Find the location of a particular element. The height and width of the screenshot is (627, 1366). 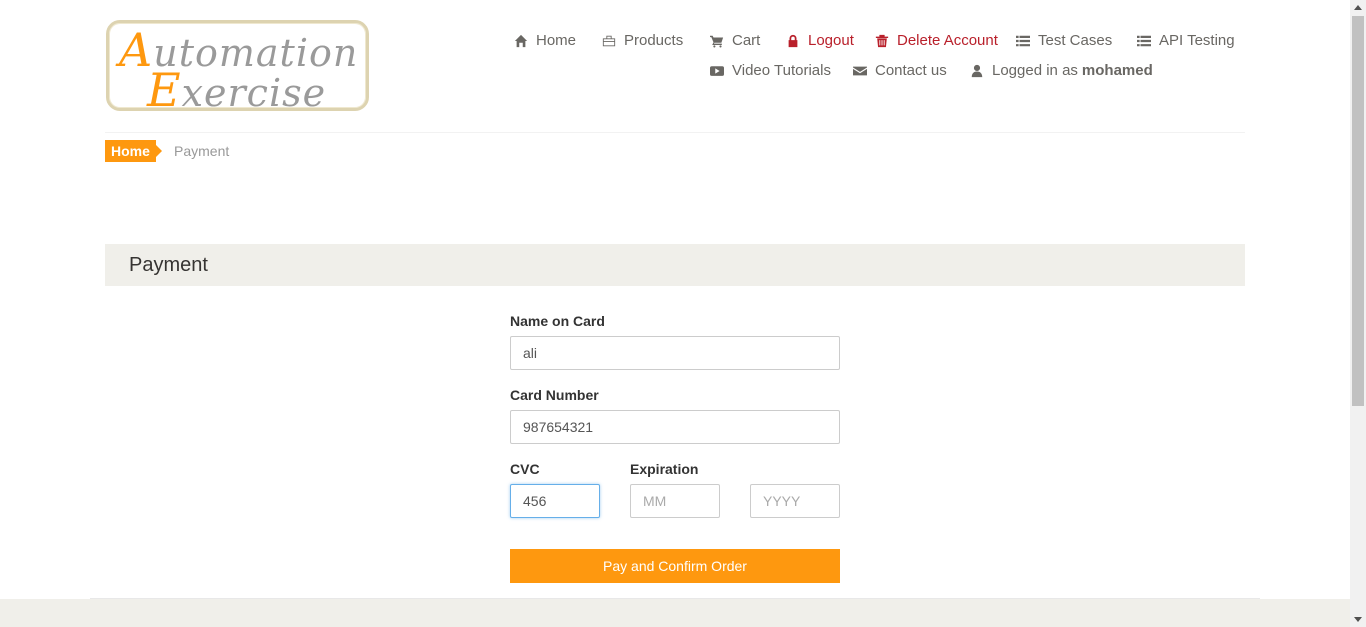

footer is located at coordinates (675, 613).